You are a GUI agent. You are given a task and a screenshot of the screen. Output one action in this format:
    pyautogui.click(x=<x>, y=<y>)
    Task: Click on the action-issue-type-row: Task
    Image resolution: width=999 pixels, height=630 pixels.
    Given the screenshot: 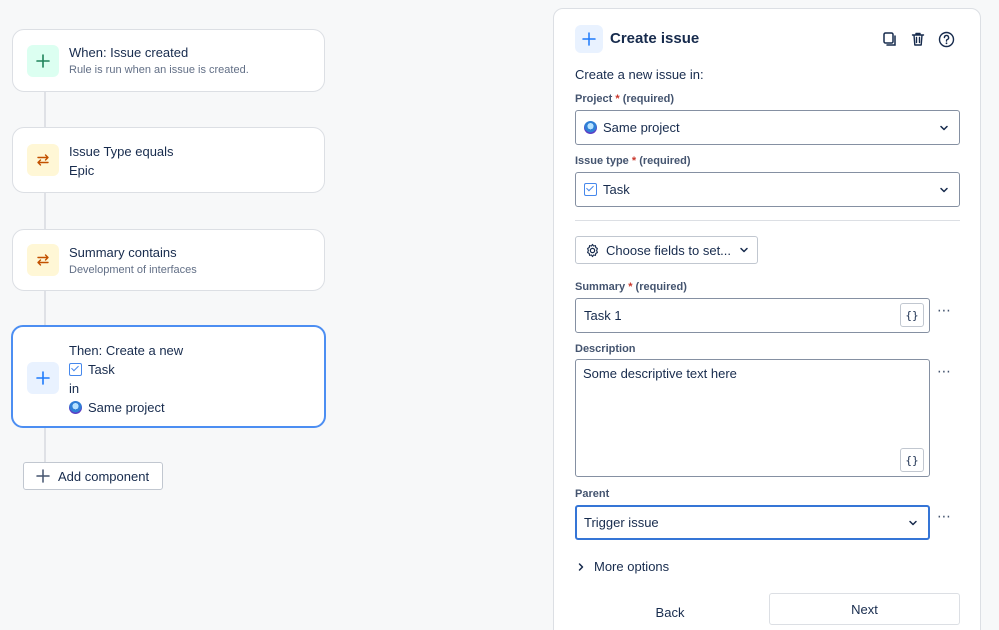 What is the action you would take?
    pyautogui.click(x=126, y=369)
    